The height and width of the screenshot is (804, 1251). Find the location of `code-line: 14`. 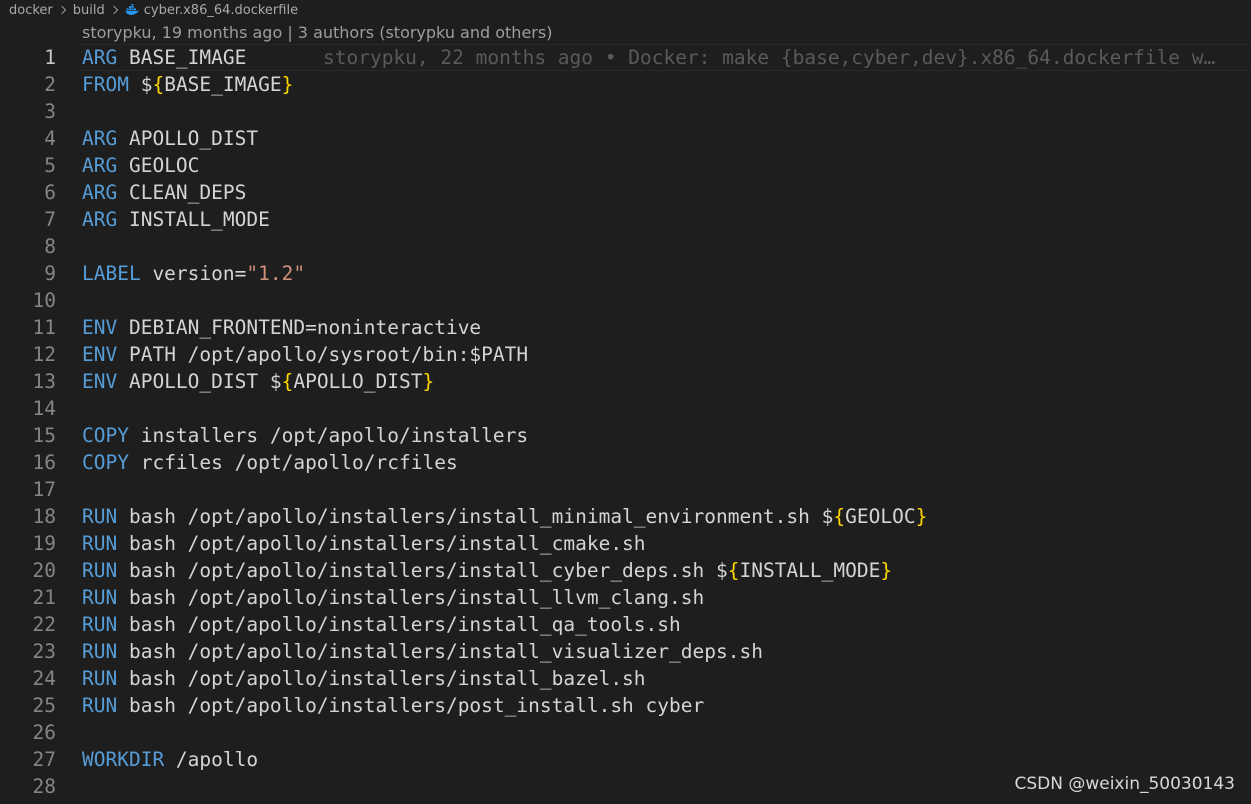

code-line: 14 is located at coordinates (625, 408).